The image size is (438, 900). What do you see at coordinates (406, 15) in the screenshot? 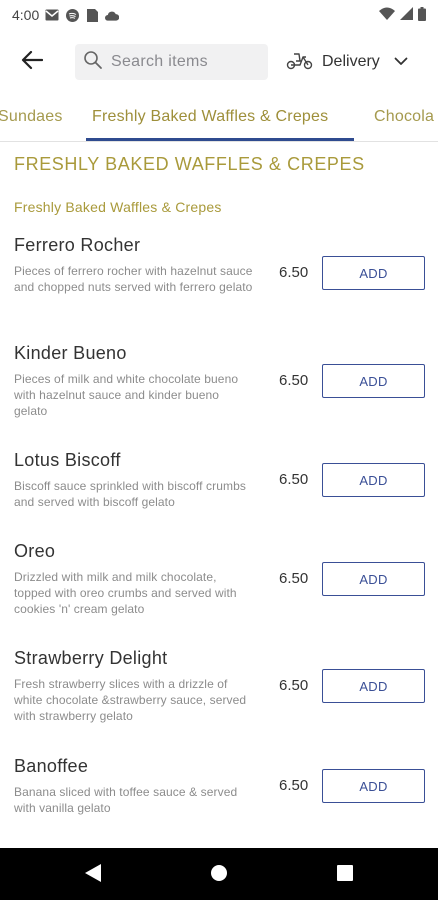
I see `signal-icon` at bounding box center [406, 15].